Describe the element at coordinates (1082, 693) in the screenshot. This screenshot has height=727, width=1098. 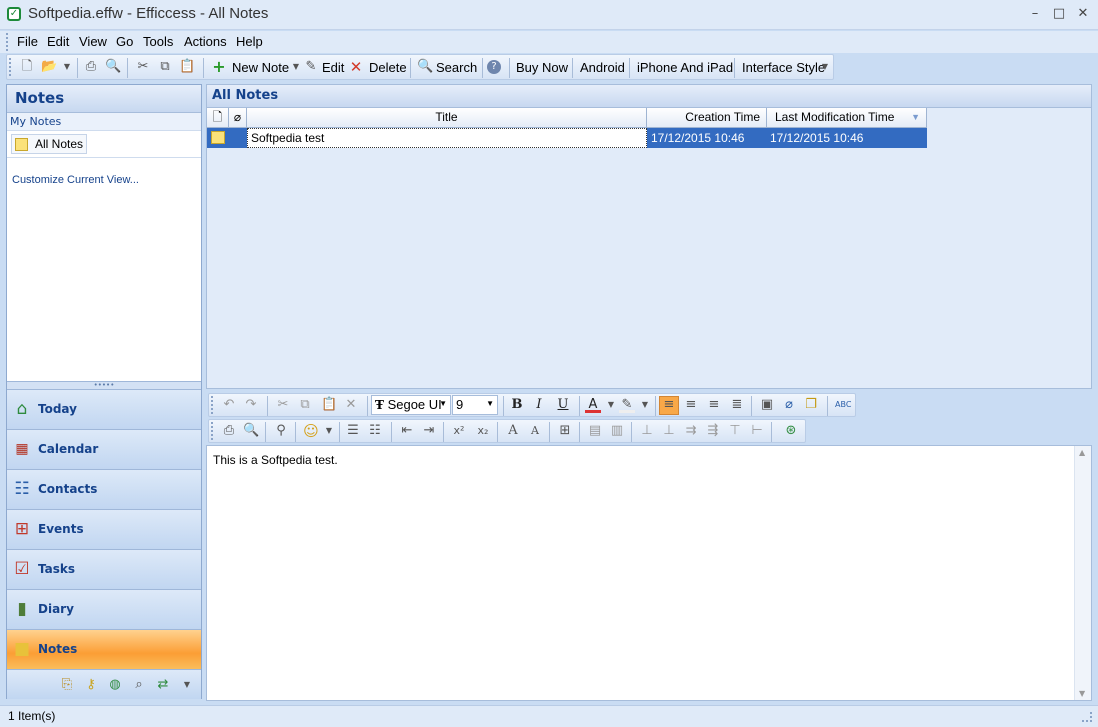
I see `scroll-down-icon: ▼` at that location.